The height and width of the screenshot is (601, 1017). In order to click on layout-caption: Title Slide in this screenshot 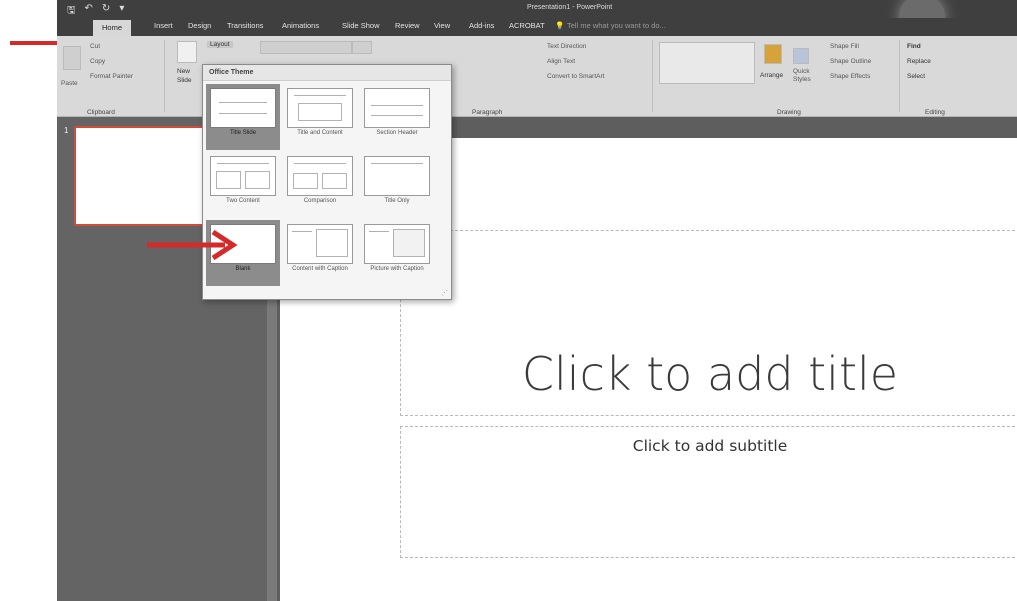, I will do `click(243, 133)`.